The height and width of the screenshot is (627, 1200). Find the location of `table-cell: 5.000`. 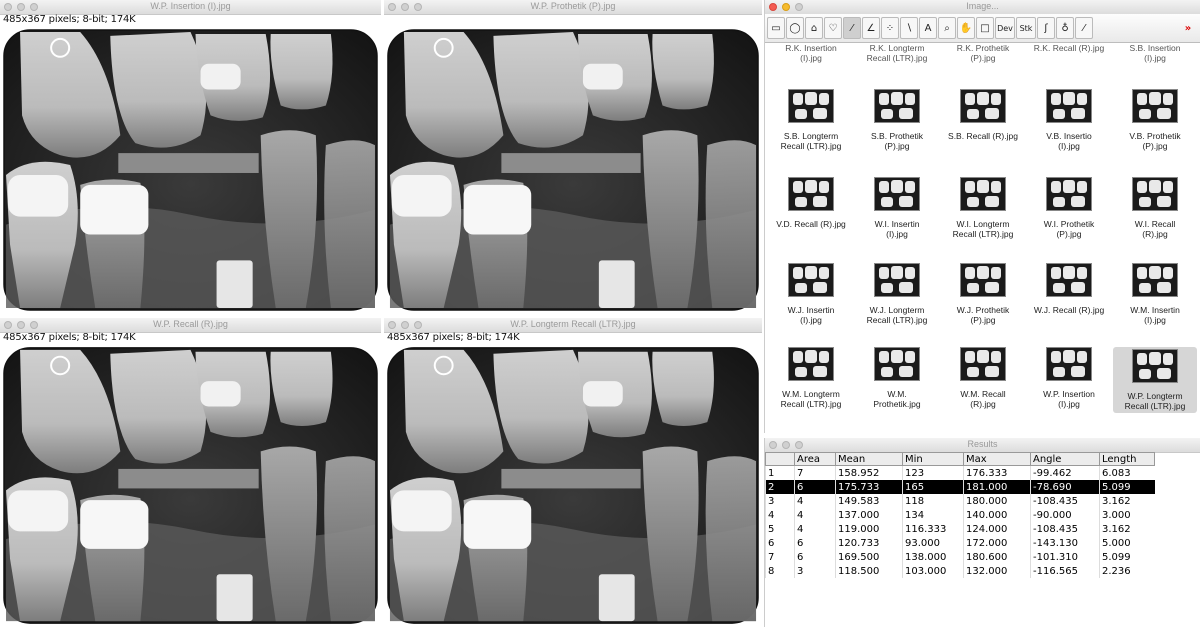

table-cell: 5.000 is located at coordinates (1127, 543).